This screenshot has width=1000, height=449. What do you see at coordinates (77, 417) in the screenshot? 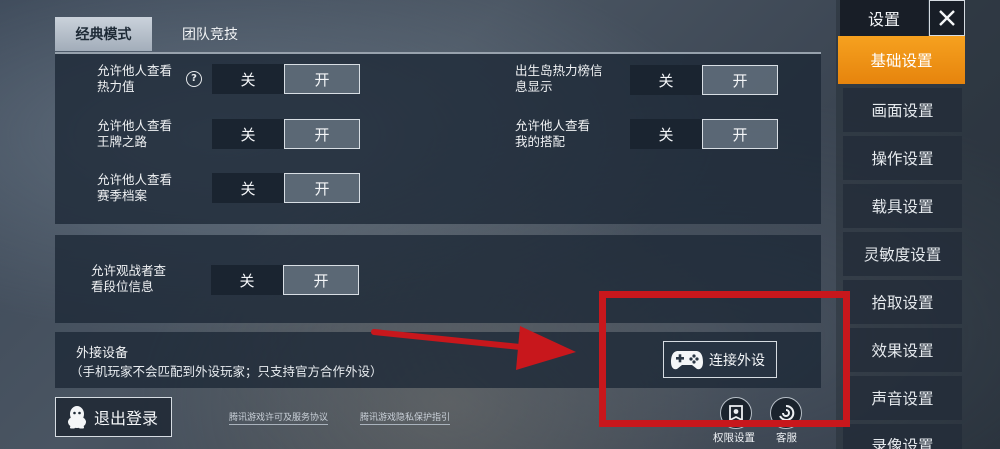
I see `qq-penguin-icon` at bounding box center [77, 417].